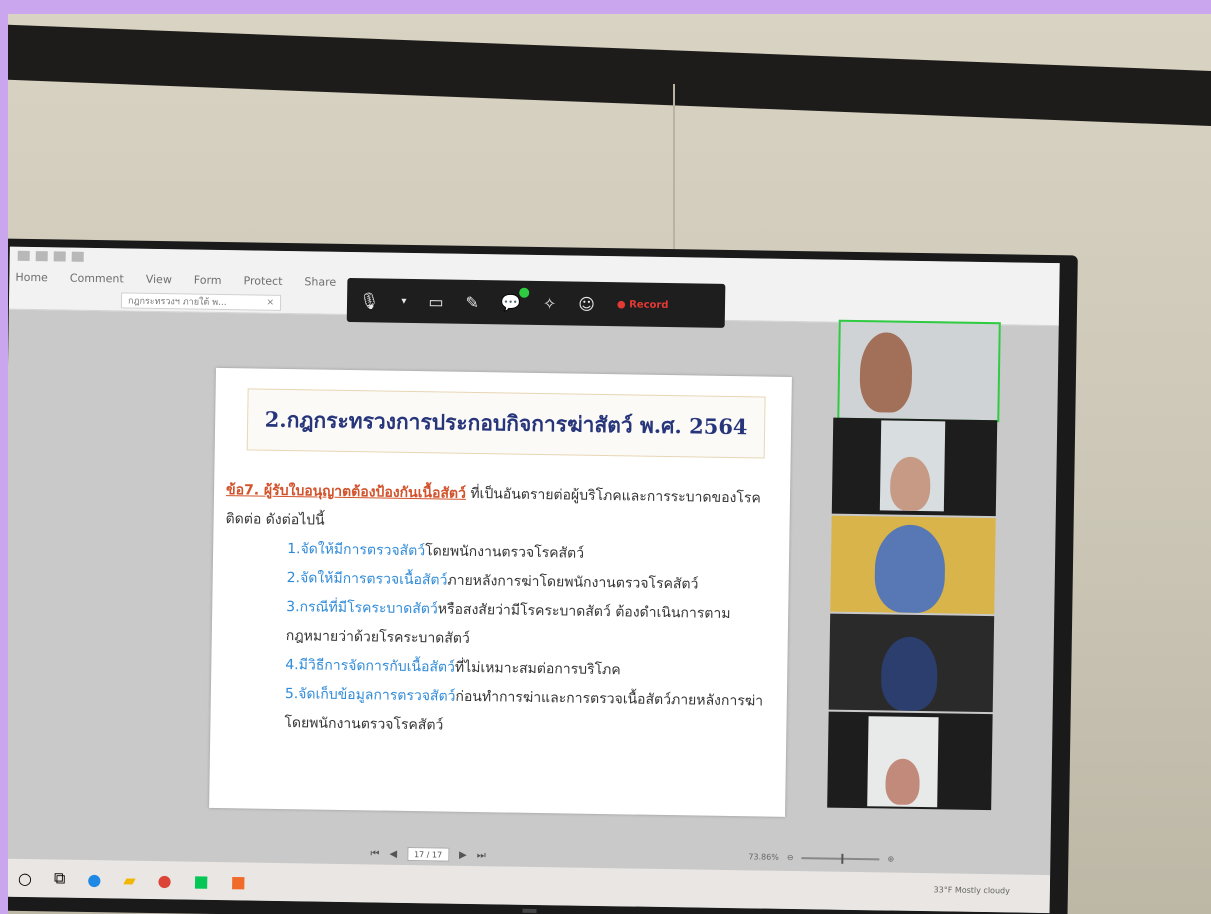  I want to click on menu-form: Form, so click(208, 280).